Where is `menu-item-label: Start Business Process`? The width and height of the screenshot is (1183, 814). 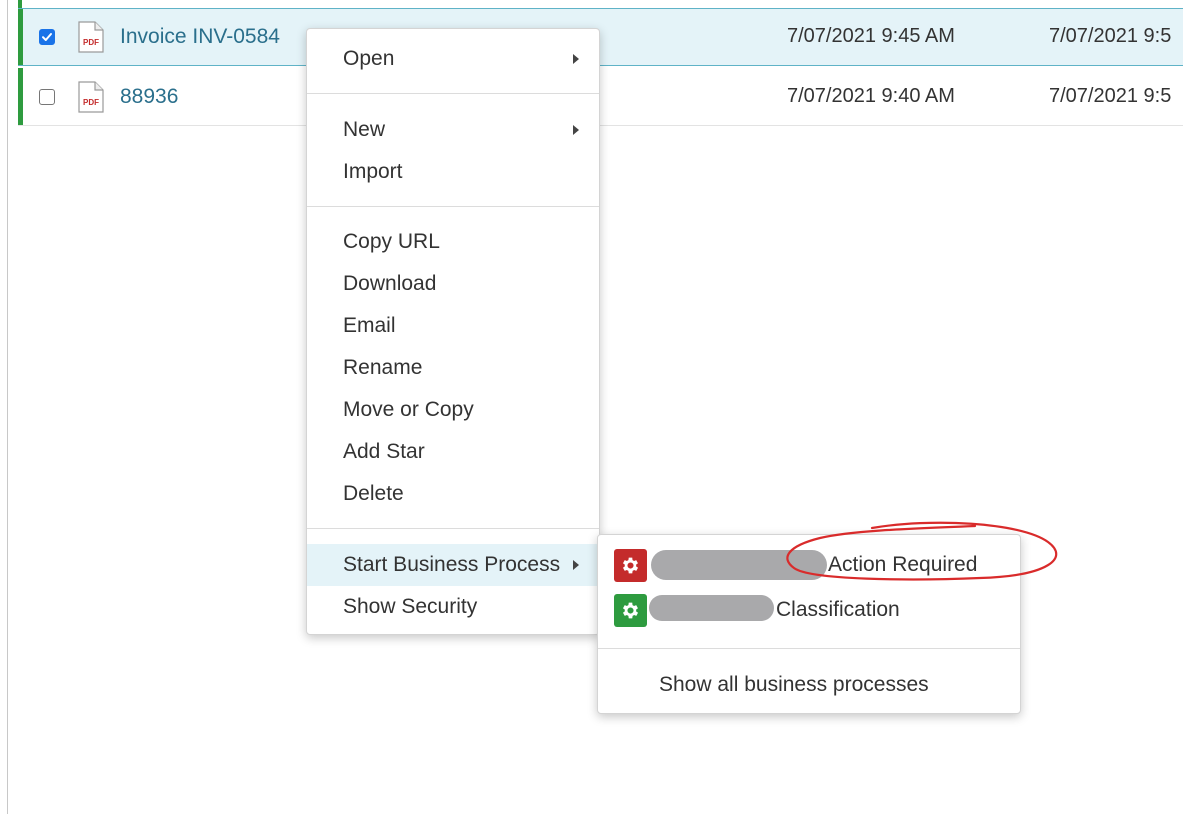 menu-item-label: Start Business Process is located at coordinates (452, 564).